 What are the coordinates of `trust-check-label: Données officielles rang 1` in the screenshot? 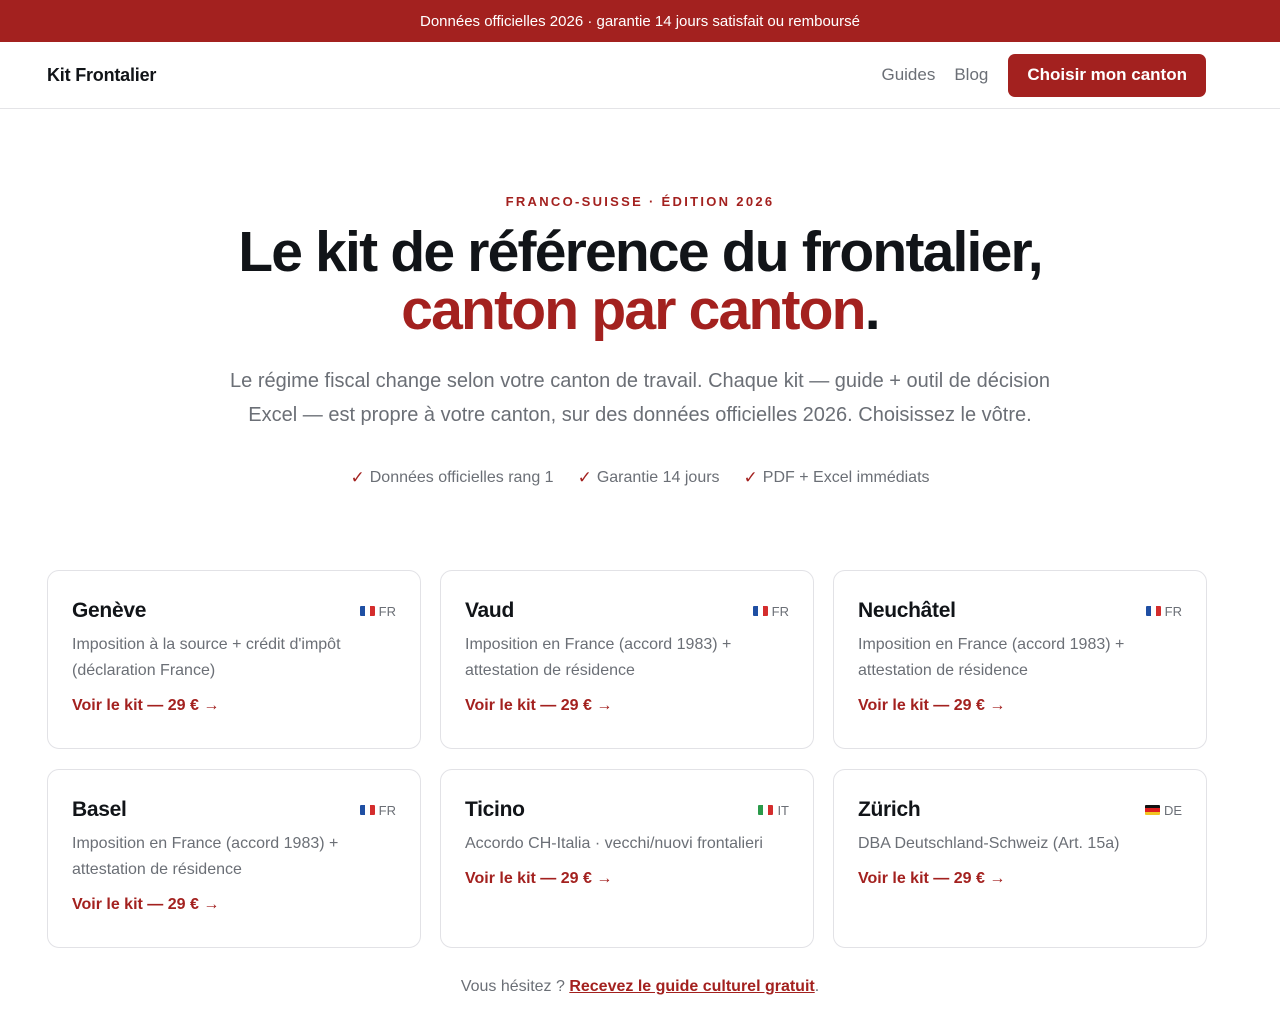 It's located at (461, 477).